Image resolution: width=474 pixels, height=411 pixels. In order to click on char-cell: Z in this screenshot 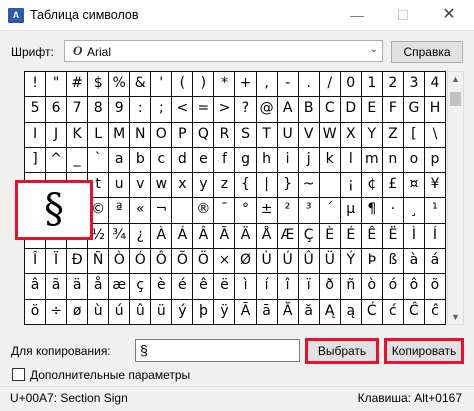, I will do `click(393, 135)`.